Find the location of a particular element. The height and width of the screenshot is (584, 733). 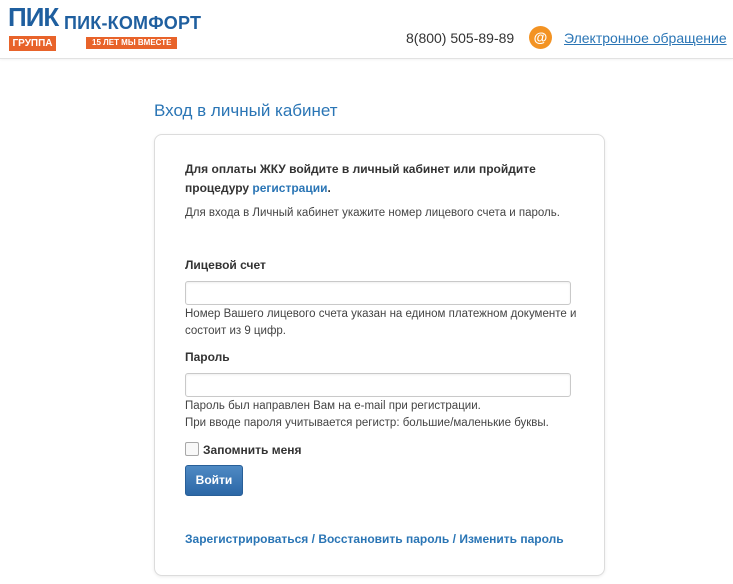

account-input is located at coordinates (378, 293).